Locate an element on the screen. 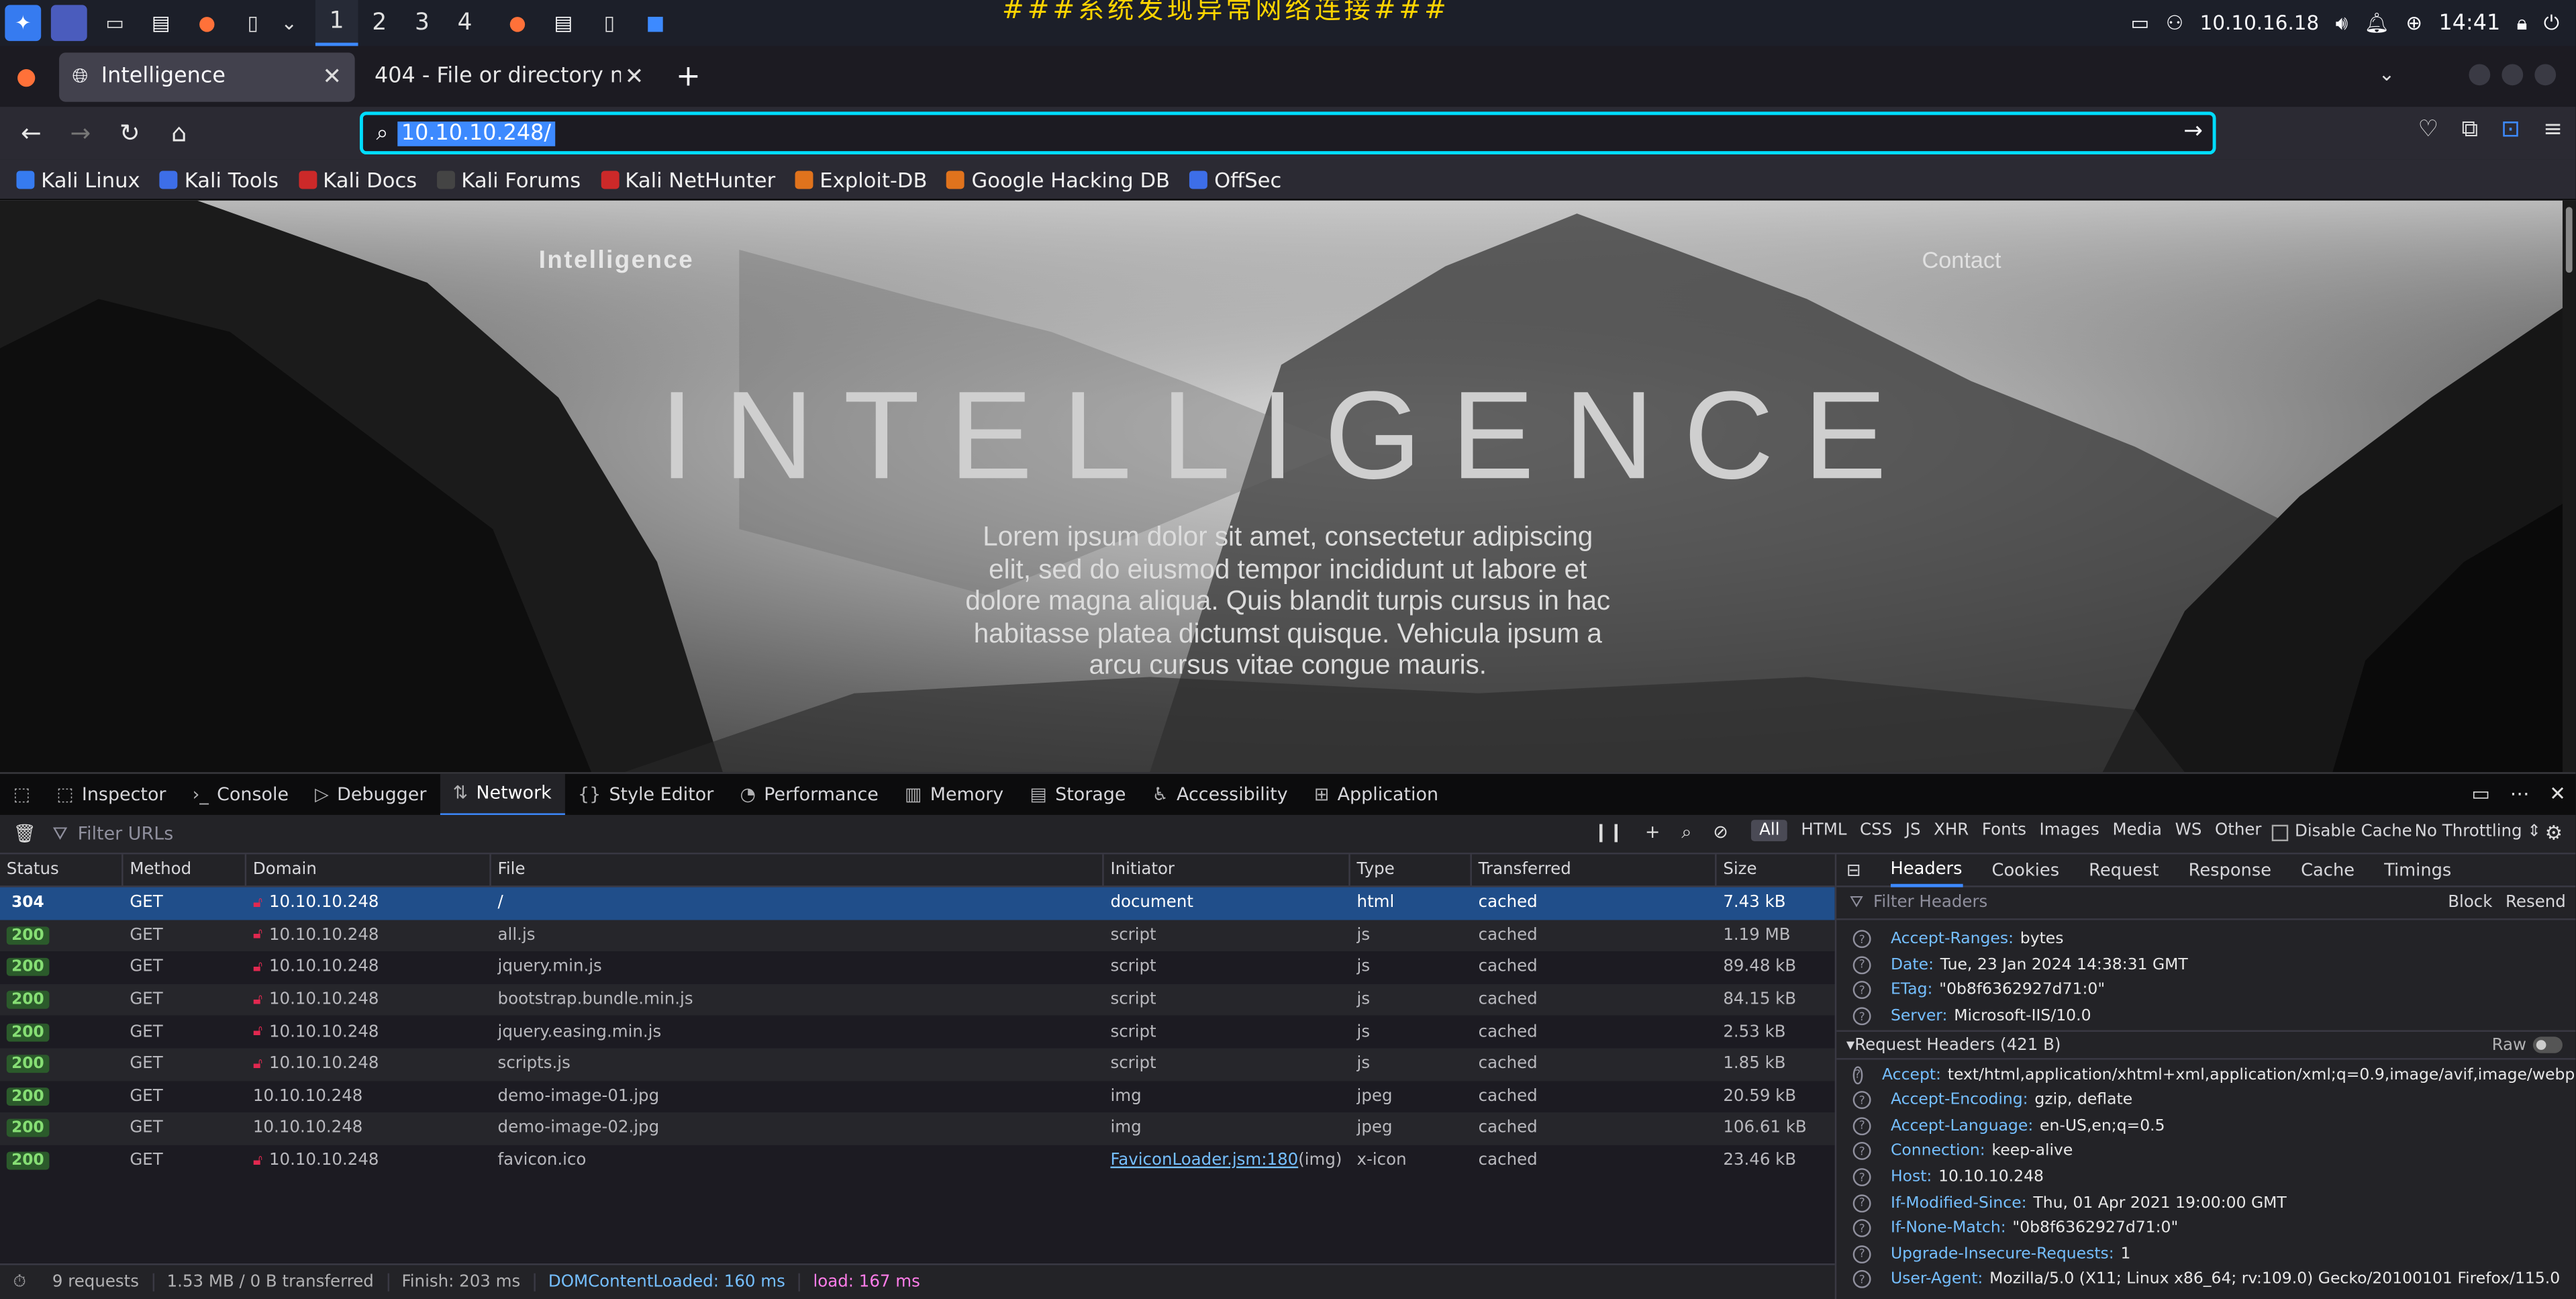 The height and width of the screenshot is (1299, 2576). page-scrollbar is located at coordinates (2569, 486).